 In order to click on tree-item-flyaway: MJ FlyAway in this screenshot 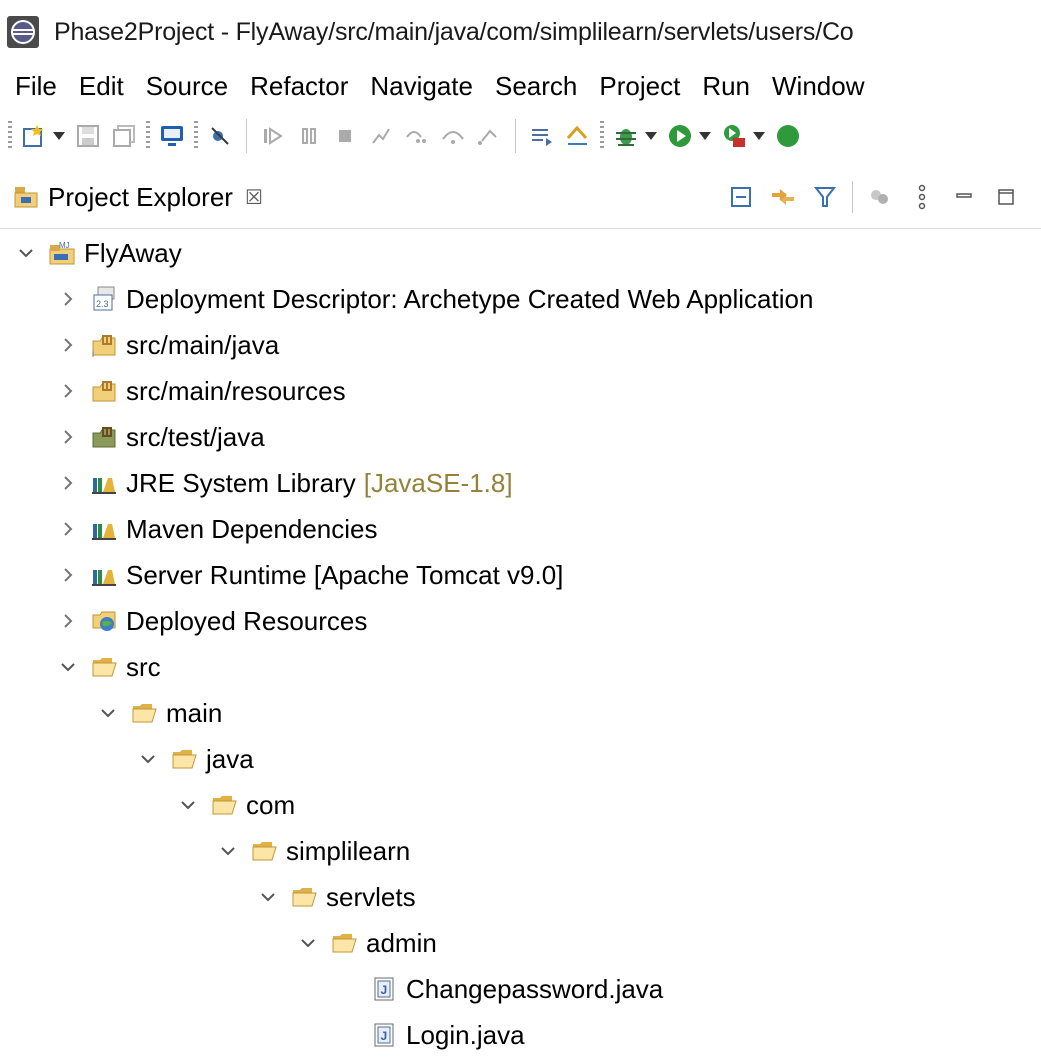, I will do `click(98, 253)`.